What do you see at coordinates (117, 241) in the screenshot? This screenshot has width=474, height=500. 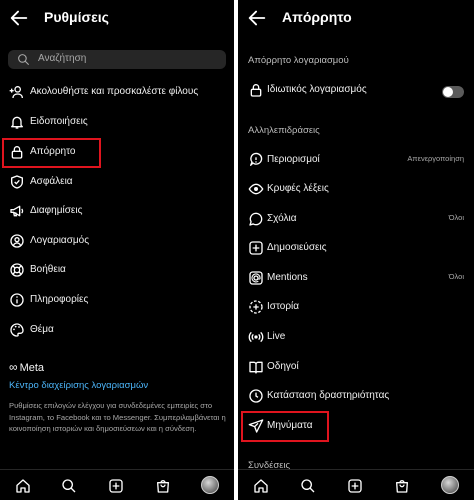 I see `menu-item-account: Λογαριασμός` at bounding box center [117, 241].